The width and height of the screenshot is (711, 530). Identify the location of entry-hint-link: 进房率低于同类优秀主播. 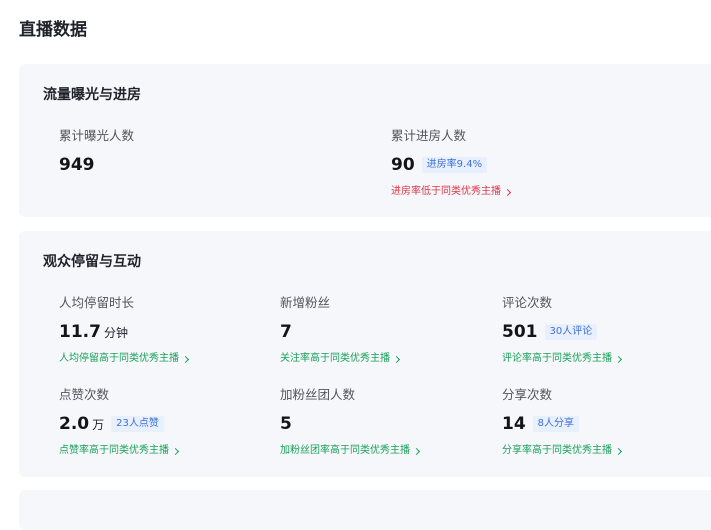
(451, 192).